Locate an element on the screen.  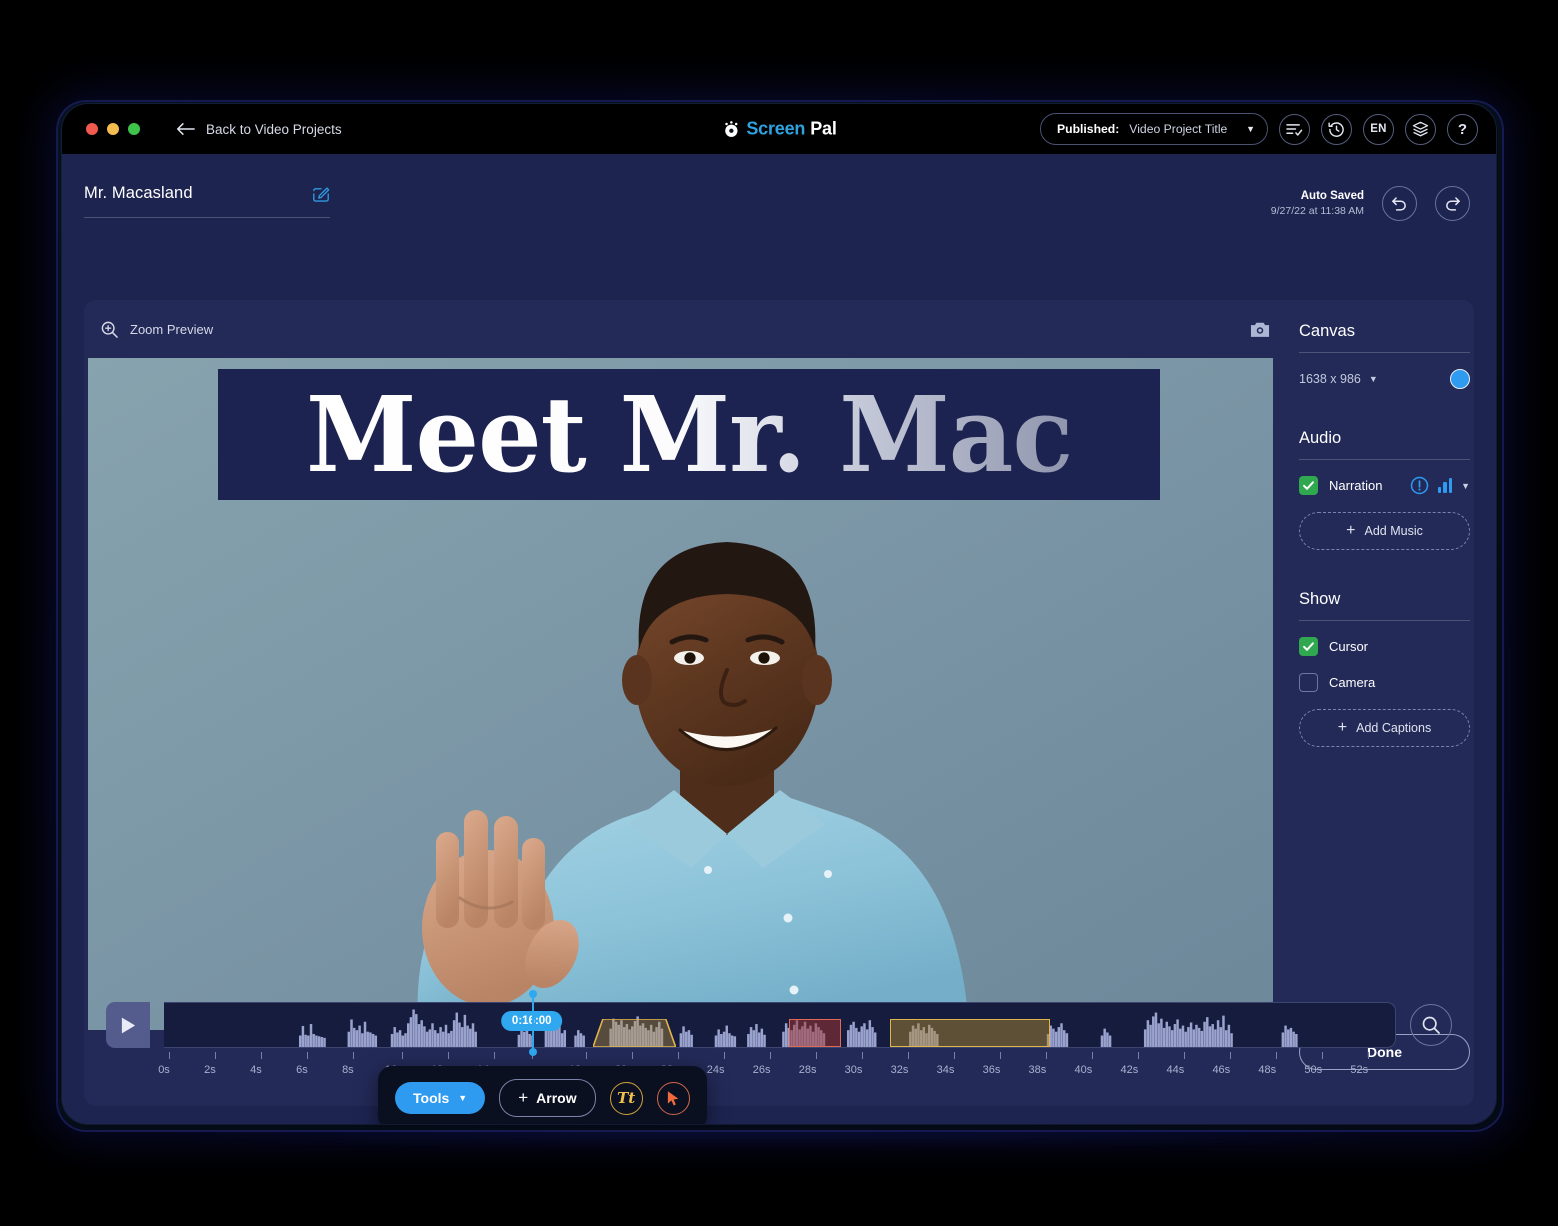
timeline-zoom-button is located at coordinates (1431, 1025).